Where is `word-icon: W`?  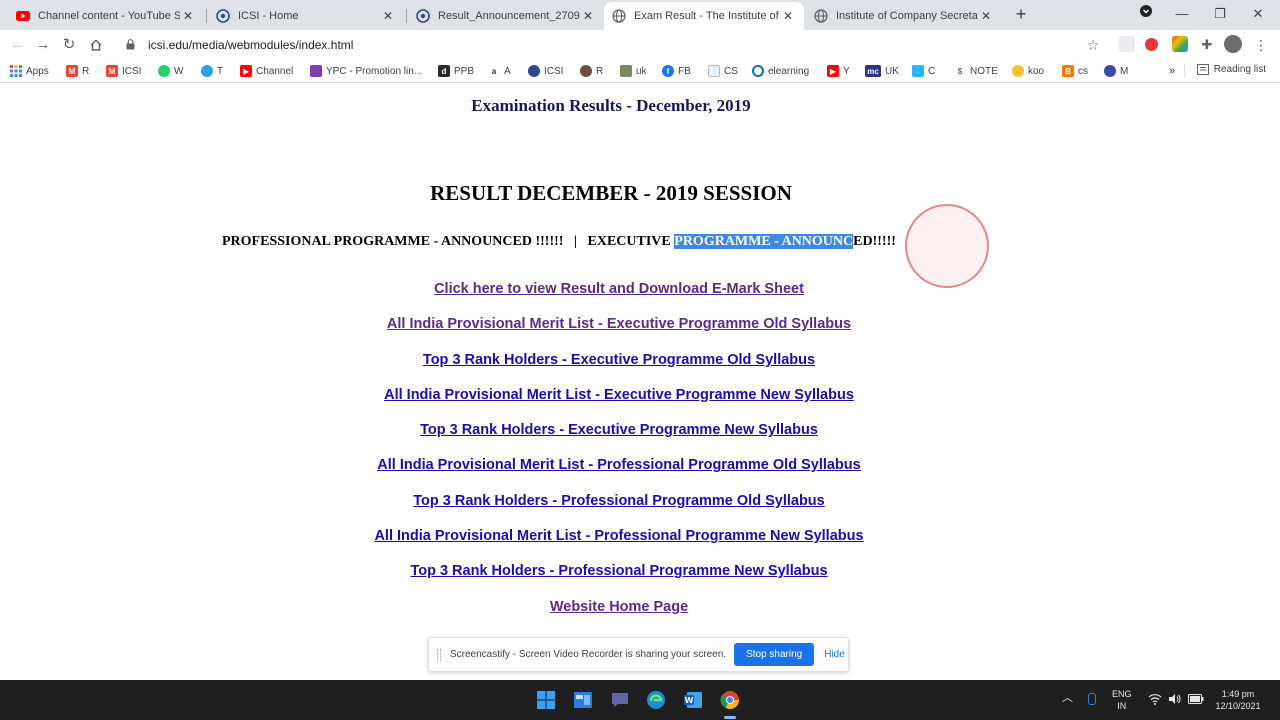 word-icon: W is located at coordinates (693, 700).